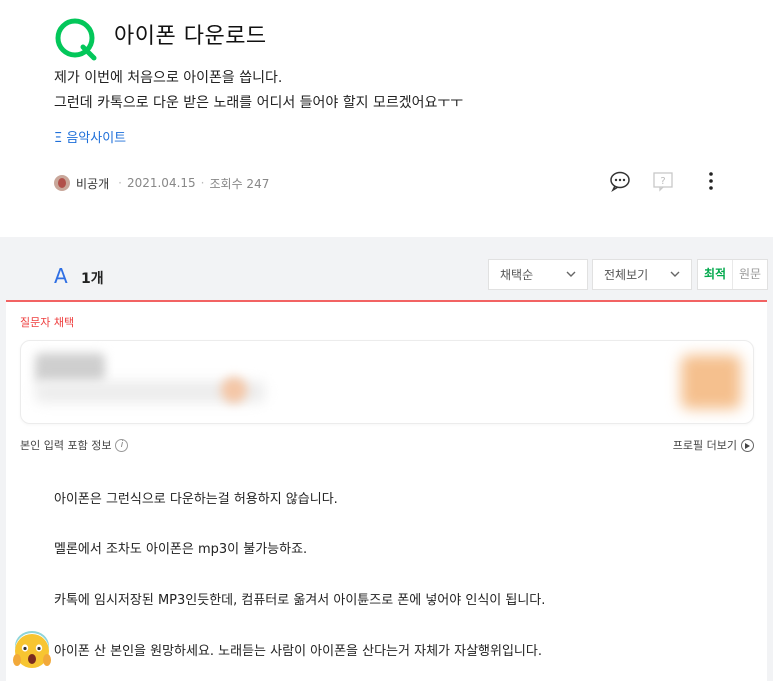 The image size is (773, 681). I want to click on filter-select-value: 전체보기, so click(626, 275).